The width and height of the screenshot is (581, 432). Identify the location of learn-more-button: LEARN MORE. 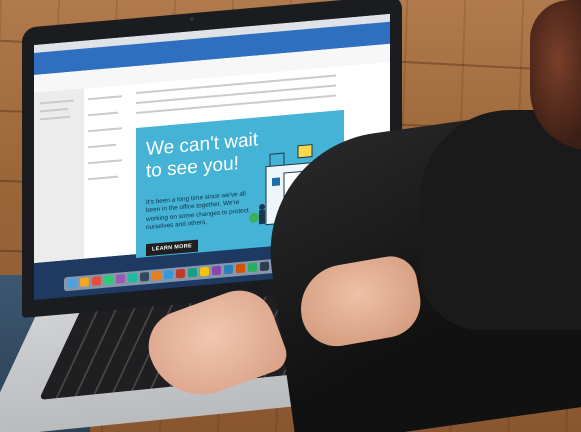
(172, 248).